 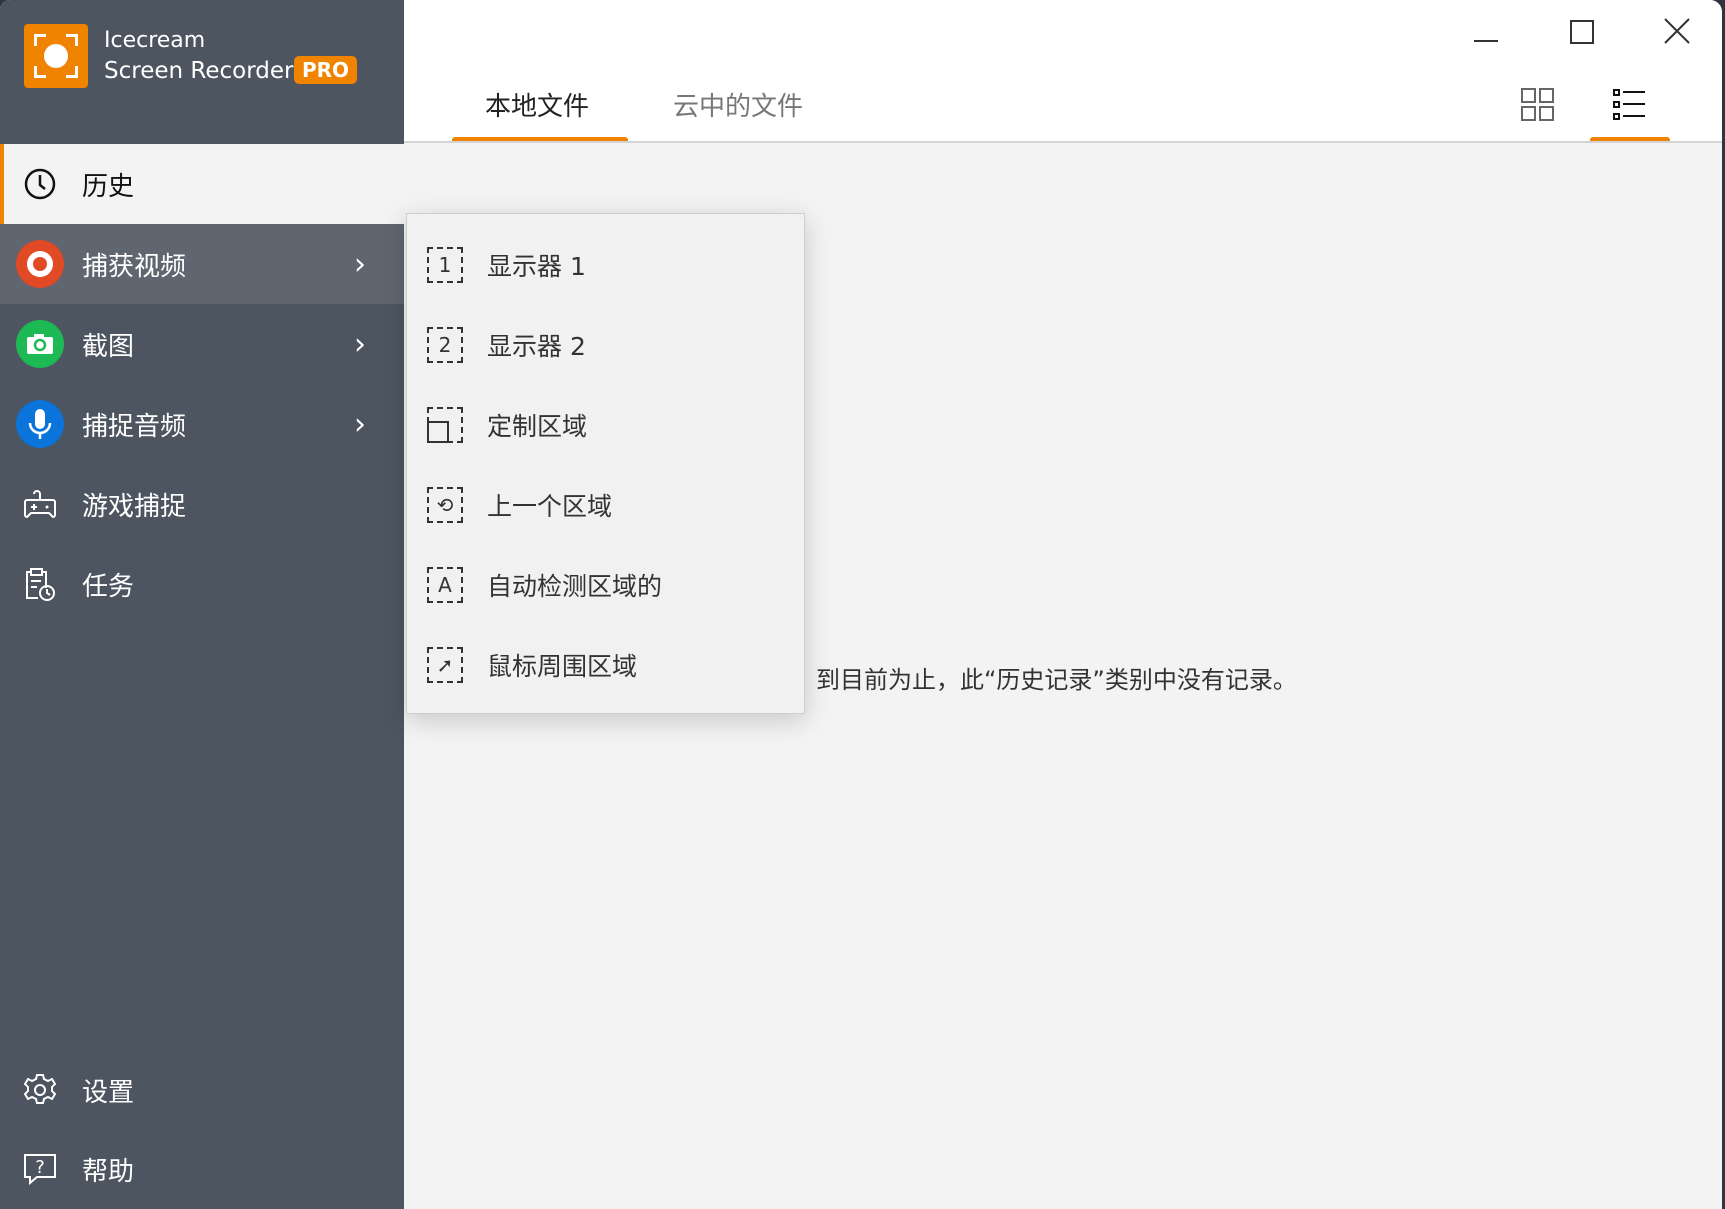 I want to click on tab-cloud-files: 云中的文件, so click(x=738, y=104).